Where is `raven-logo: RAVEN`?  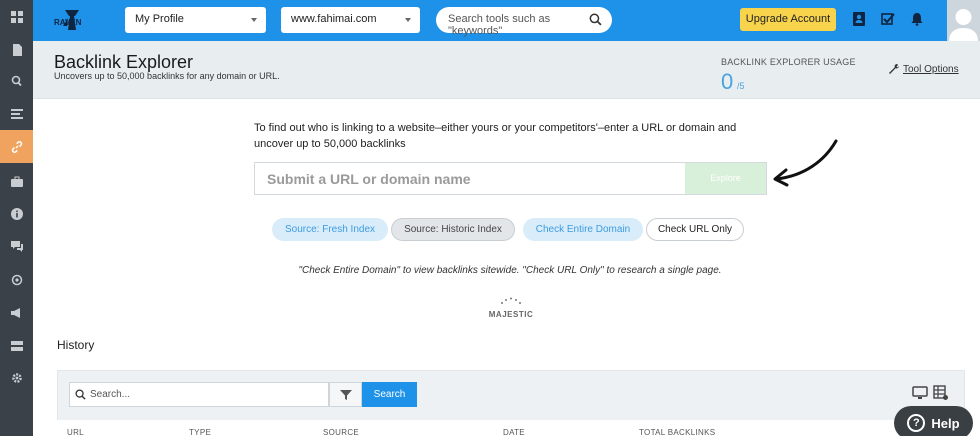 raven-logo: RAVEN is located at coordinates (72, 20).